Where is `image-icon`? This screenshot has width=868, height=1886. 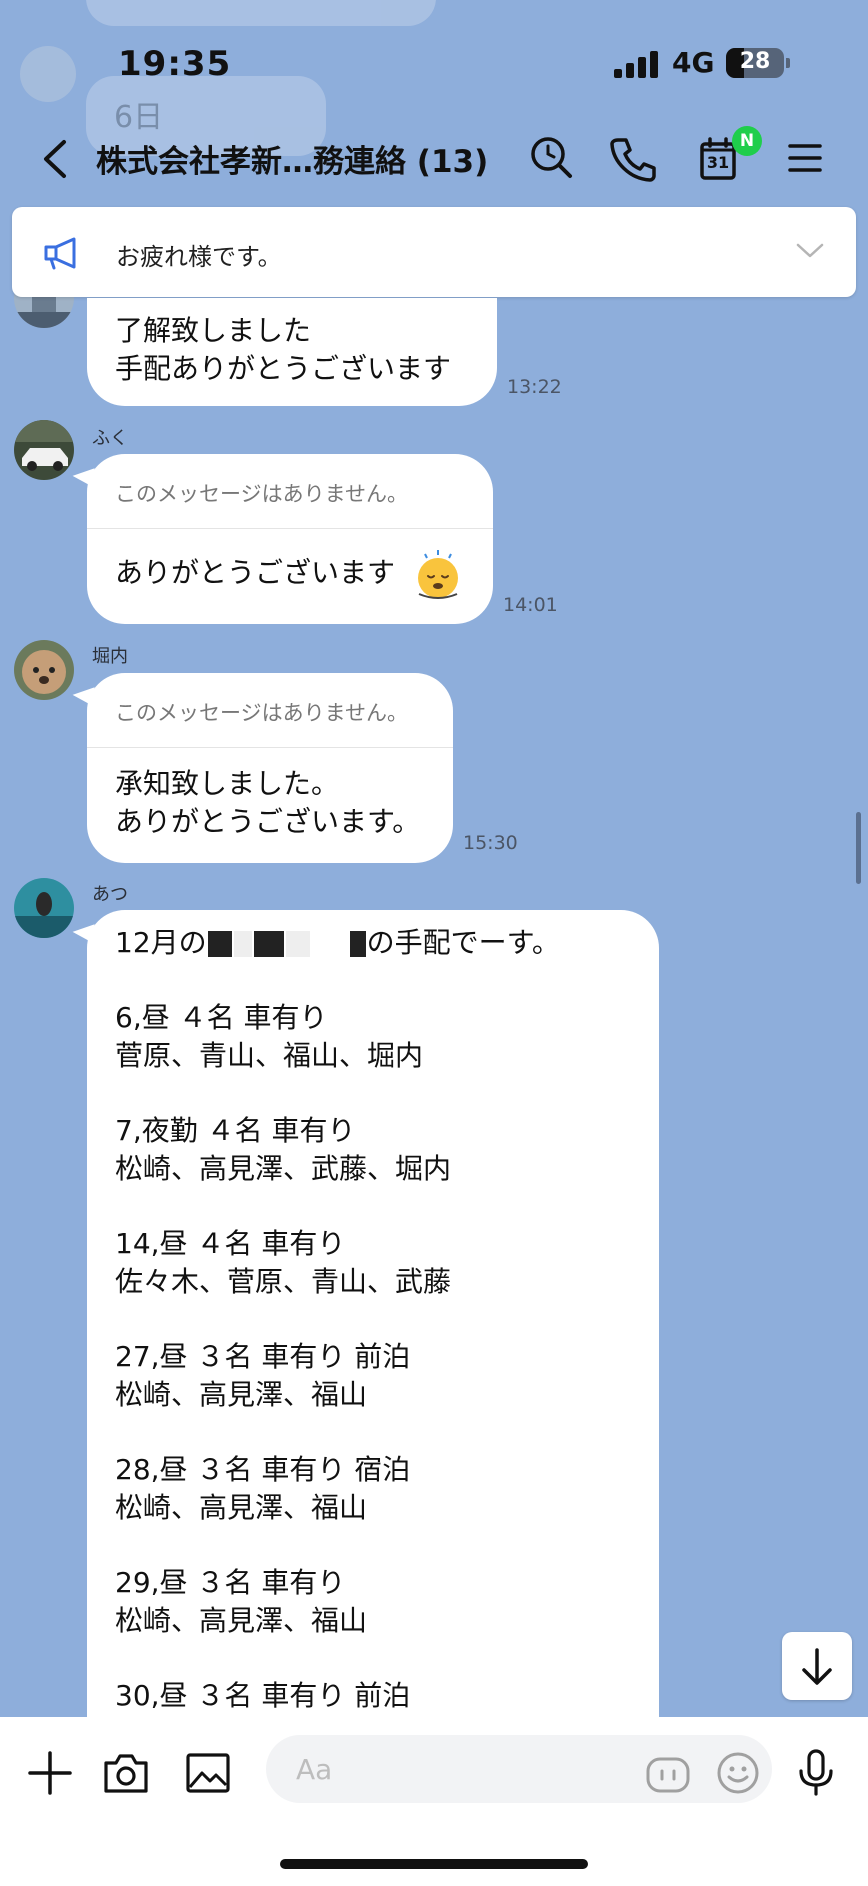
image-icon is located at coordinates (208, 1773).